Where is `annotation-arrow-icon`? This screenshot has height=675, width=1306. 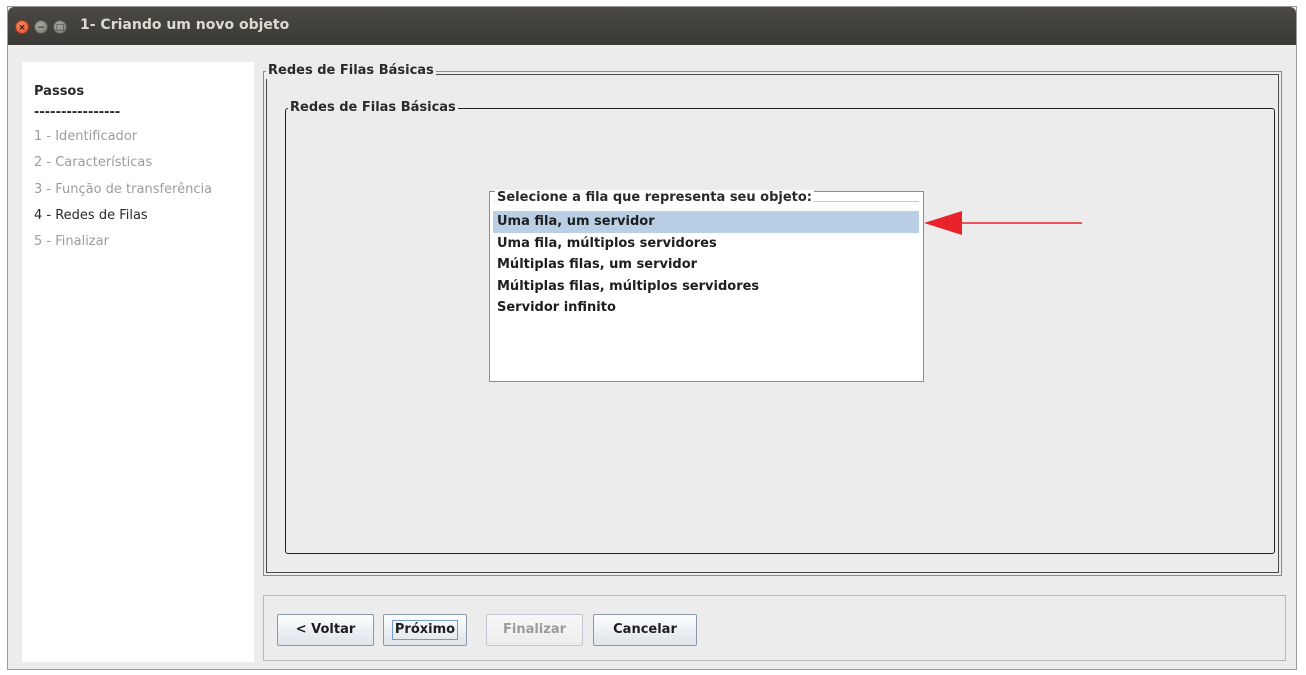 annotation-arrow-icon is located at coordinates (1003, 223).